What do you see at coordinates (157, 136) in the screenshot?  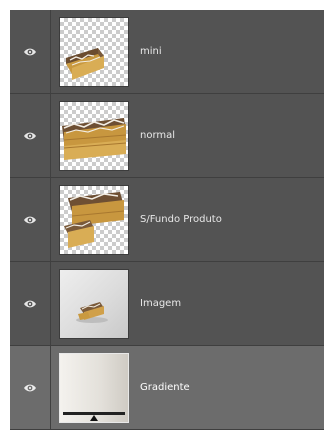 I see `layer-name: normal` at bounding box center [157, 136].